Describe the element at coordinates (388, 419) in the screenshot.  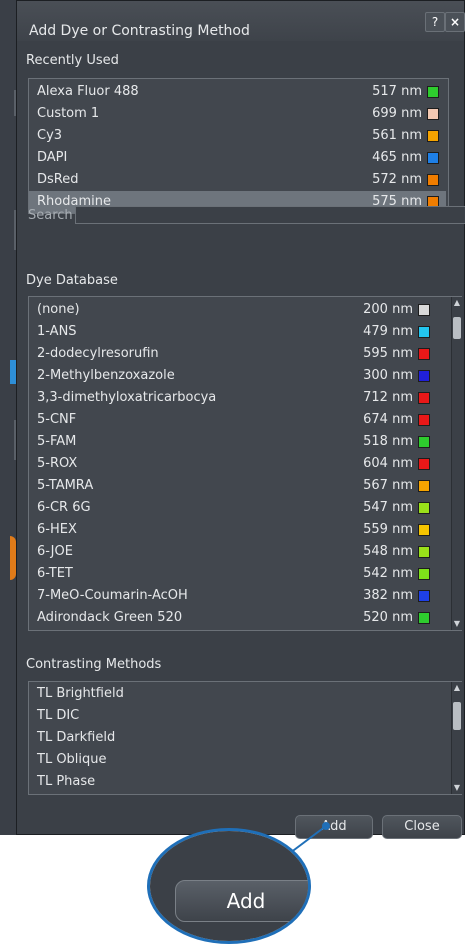
I see `dye-wavelength: 674 nm` at that location.